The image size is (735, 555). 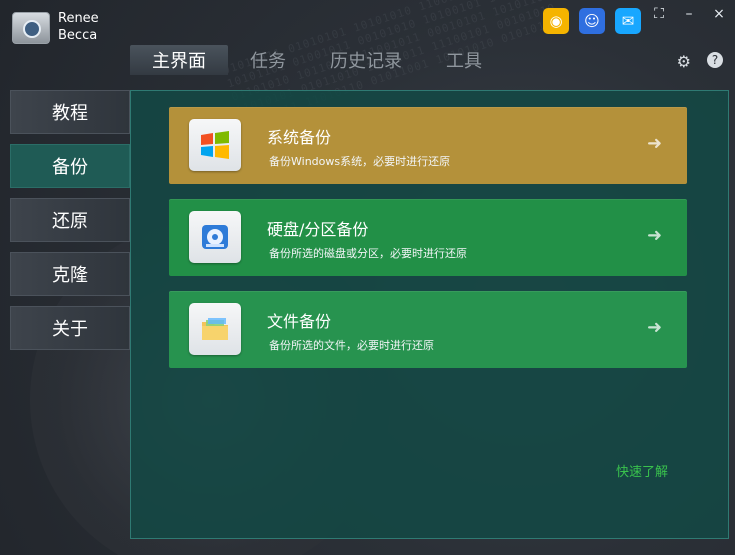 I want to click on gear-icon: ⚙, so click(x=684, y=61).